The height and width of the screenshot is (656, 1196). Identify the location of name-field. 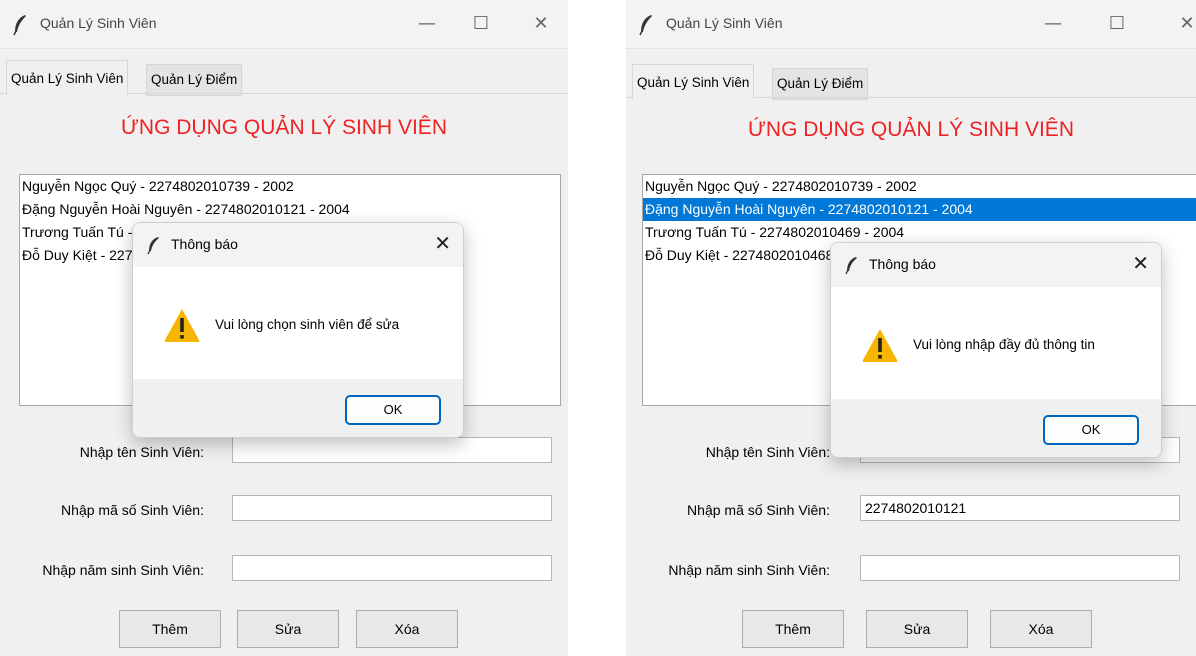
(392, 450).